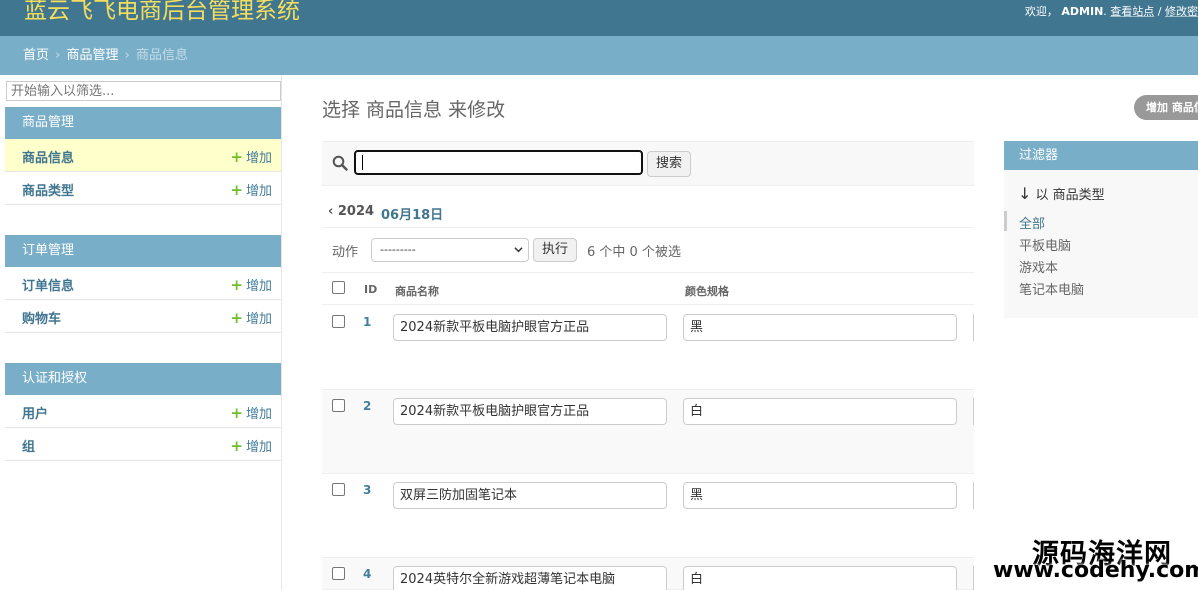 The height and width of the screenshot is (590, 1198). Describe the element at coordinates (48, 156) in the screenshot. I see `model-link: 商品信息` at that location.